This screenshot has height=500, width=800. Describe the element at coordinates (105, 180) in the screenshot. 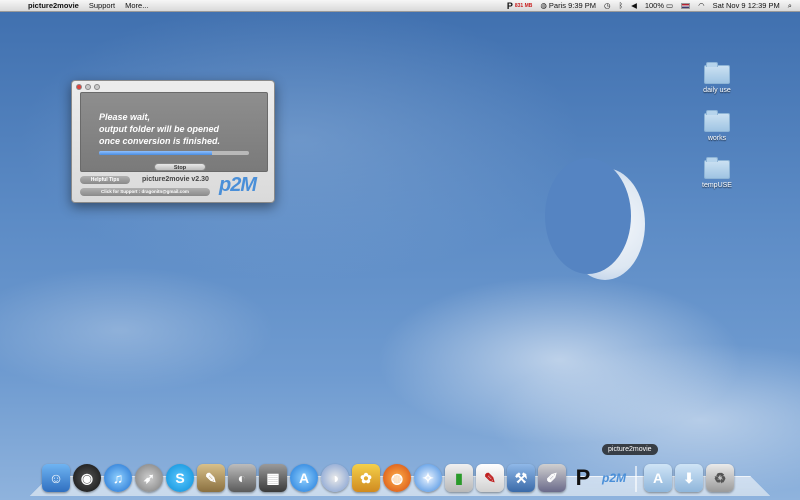

I see `helpful-tips-button: Helpful Tips` at that location.